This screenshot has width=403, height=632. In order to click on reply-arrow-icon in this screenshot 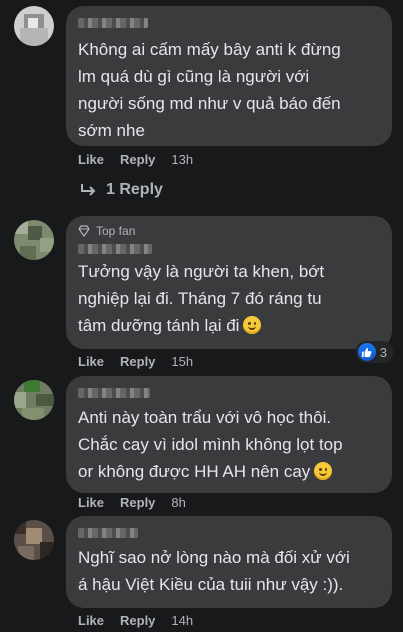, I will do `click(88, 190)`.